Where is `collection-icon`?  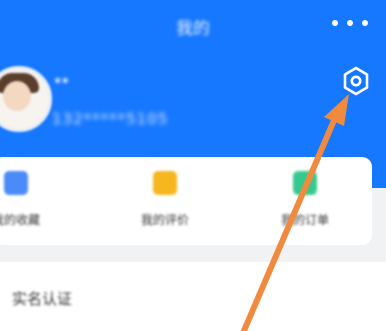
collection-icon is located at coordinates (16, 183).